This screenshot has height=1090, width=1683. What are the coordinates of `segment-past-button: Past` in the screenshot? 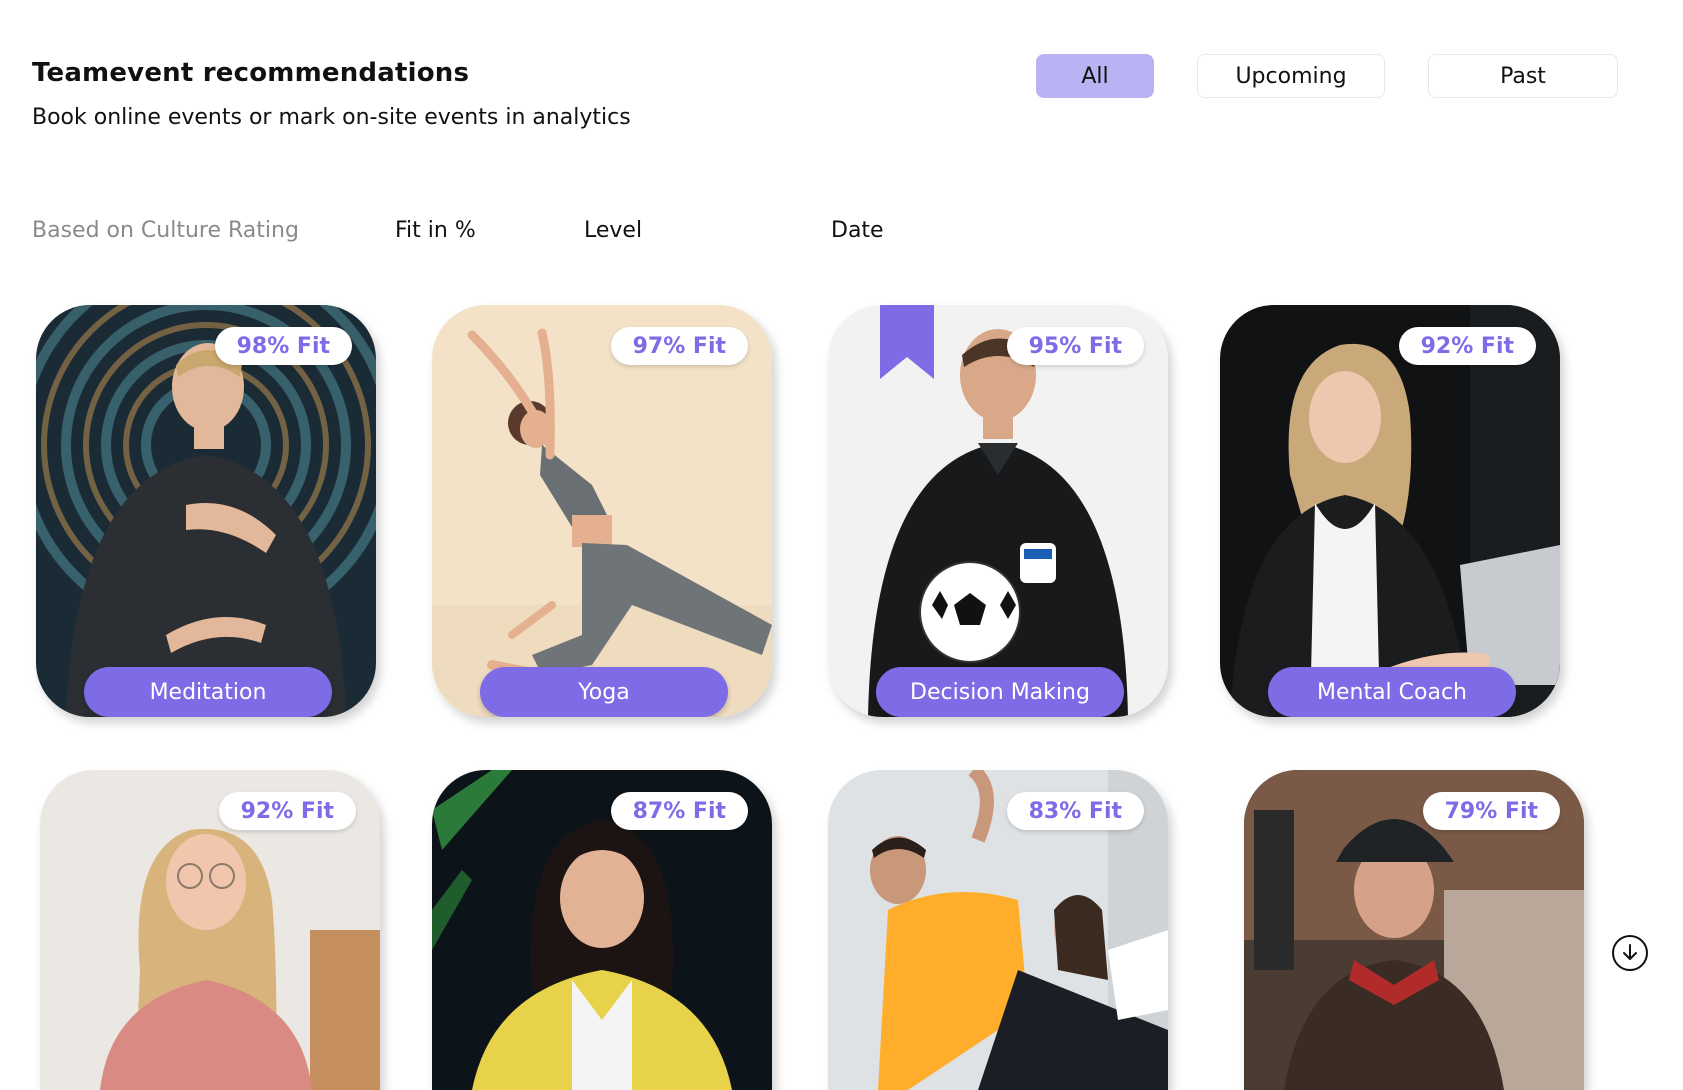 It's located at (1523, 76).